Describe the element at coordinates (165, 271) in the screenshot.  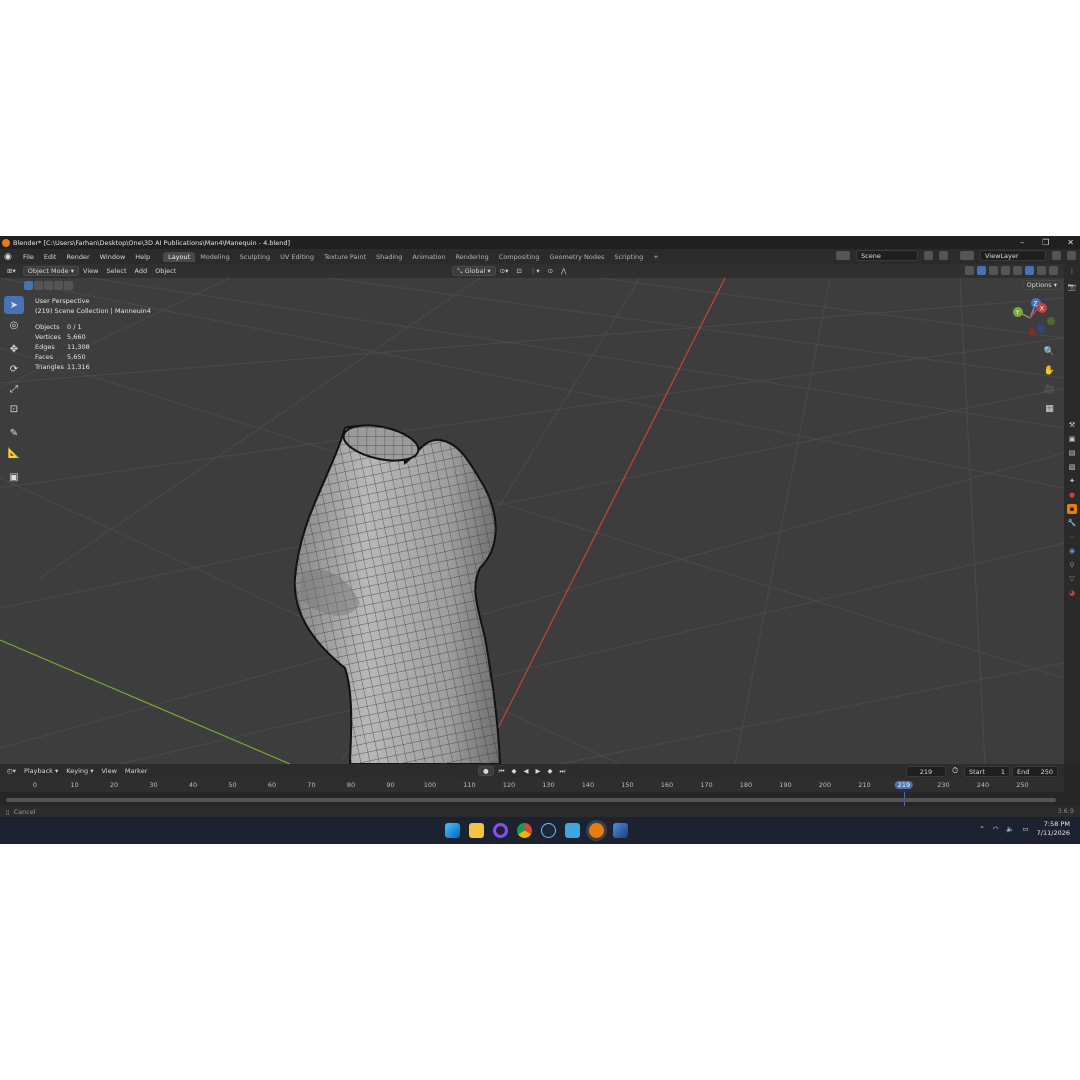
I see `menu-object: Object` at that location.